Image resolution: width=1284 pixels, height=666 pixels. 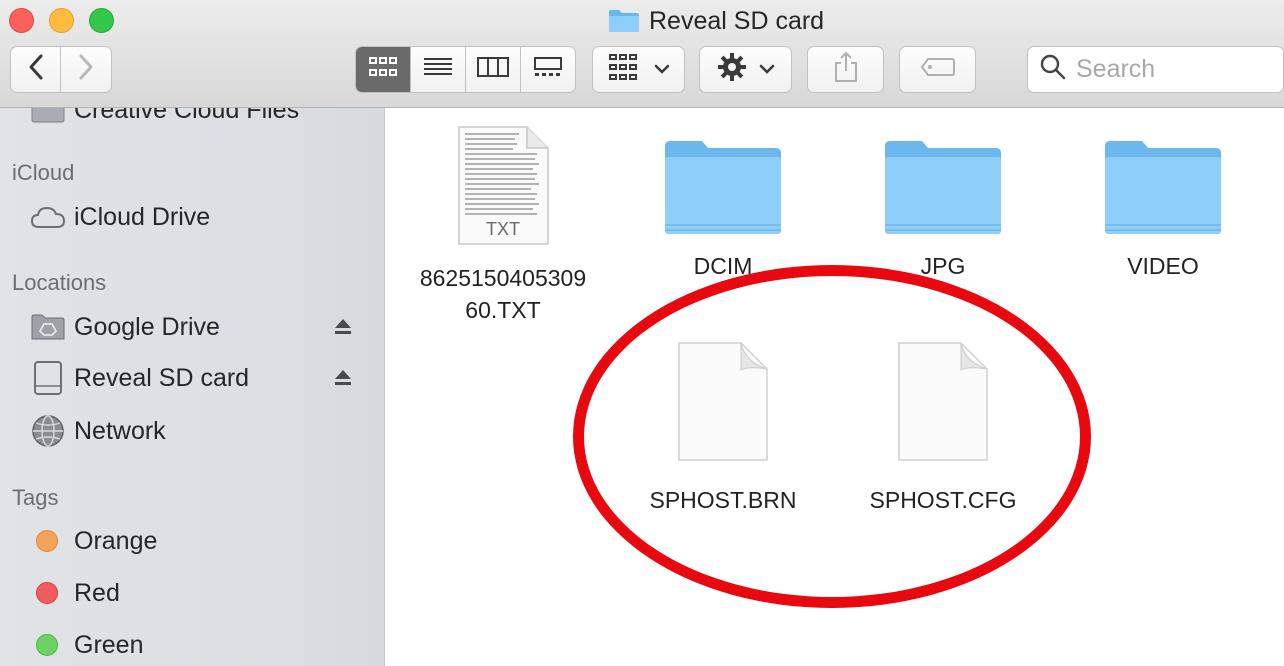 I want to click on folder-name: VIDEO, so click(x=1163, y=266).